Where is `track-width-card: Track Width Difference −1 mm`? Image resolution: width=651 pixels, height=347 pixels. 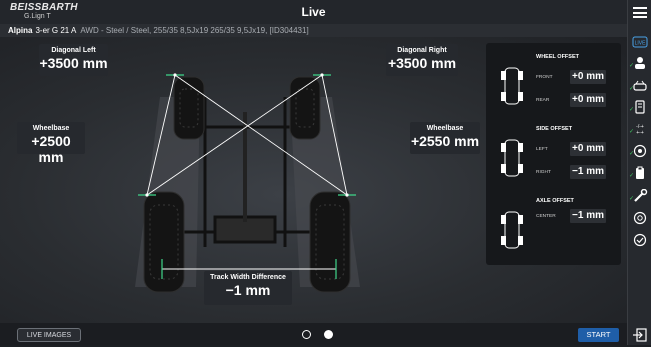 track-width-card: Track Width Difference −1 mm is located at coordinates (248, 288).